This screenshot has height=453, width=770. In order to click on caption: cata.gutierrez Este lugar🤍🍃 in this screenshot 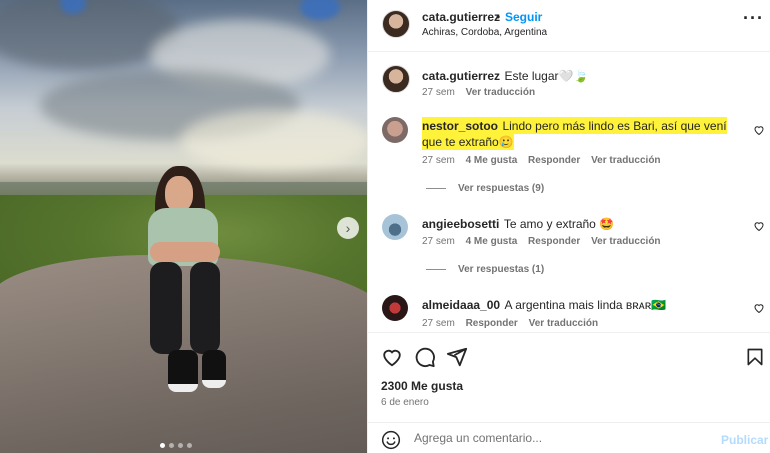, I will do `click(587, 76)`.